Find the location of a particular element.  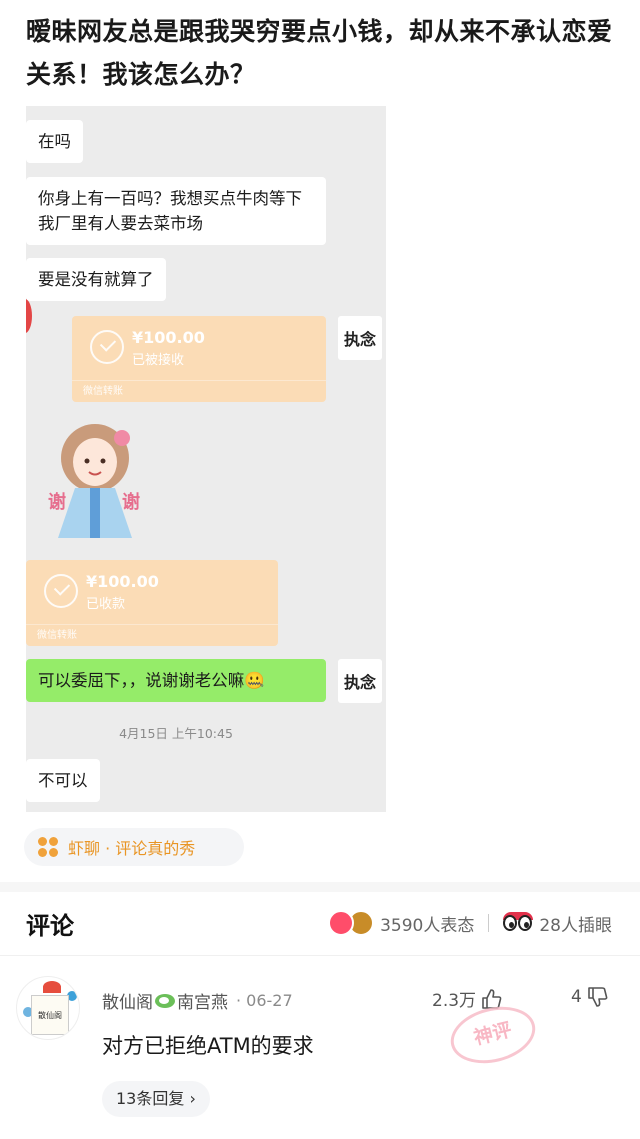

replies-button: 13条回复 › is located at coordinates (156, 1099).